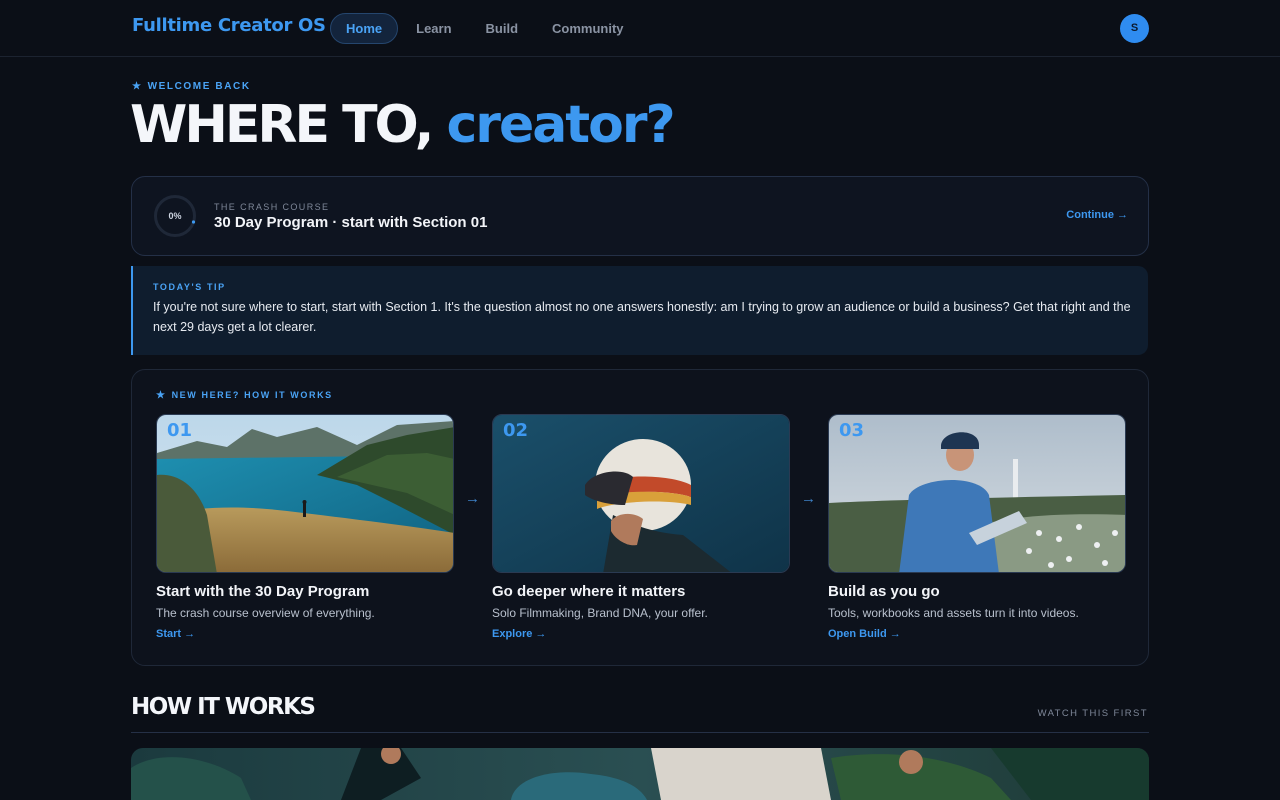 The height and width of the screenshot is (800, 1280). I want to click on brand-logo: Fulltime Creator OS, so click(229, 25).